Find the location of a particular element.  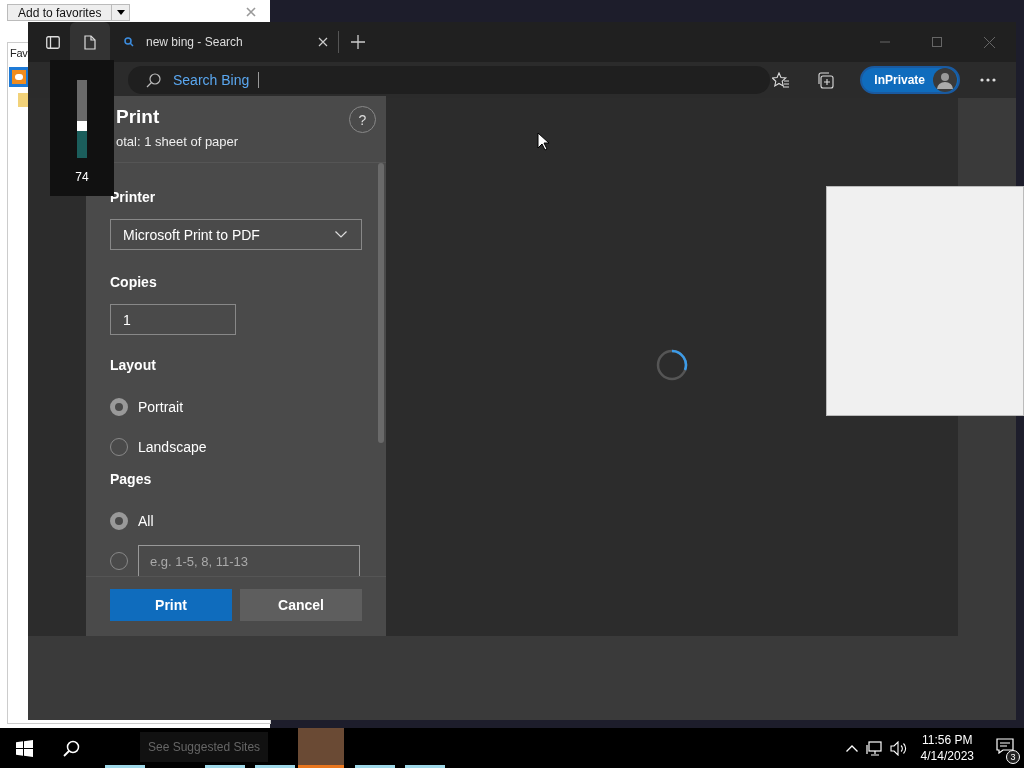

section-label: Layout is located at coordinates (133, 365).